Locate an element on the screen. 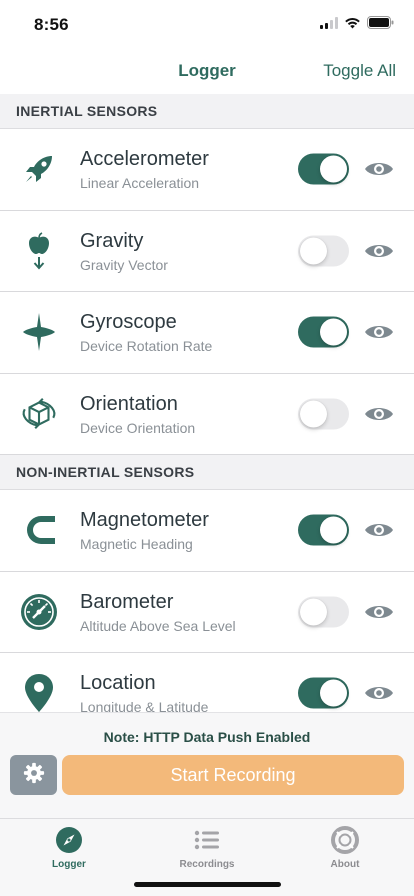 The image size is (414, 896). lifebuoy-icon is located at coordinates (345, 840).